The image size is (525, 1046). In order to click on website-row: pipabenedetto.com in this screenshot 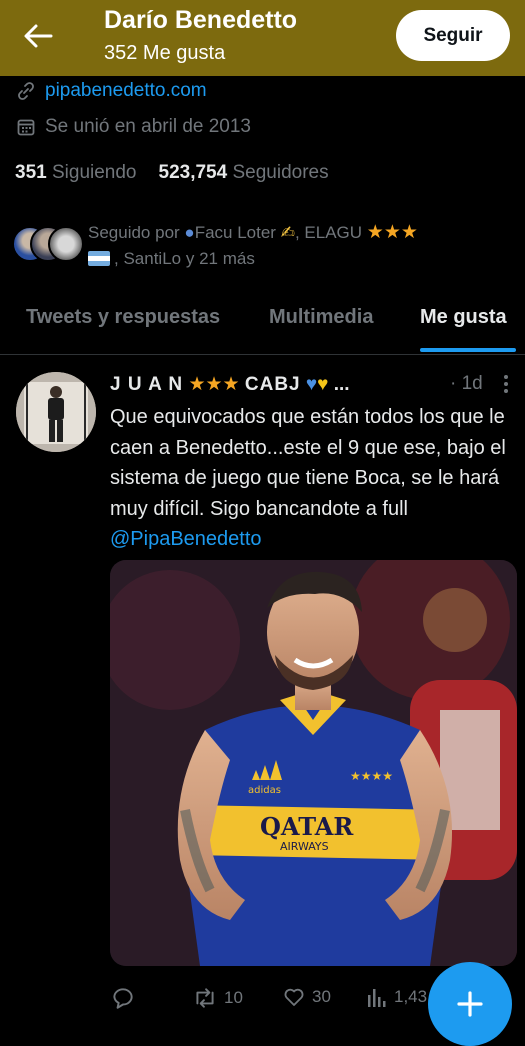, I will do `click(111, 91)`.